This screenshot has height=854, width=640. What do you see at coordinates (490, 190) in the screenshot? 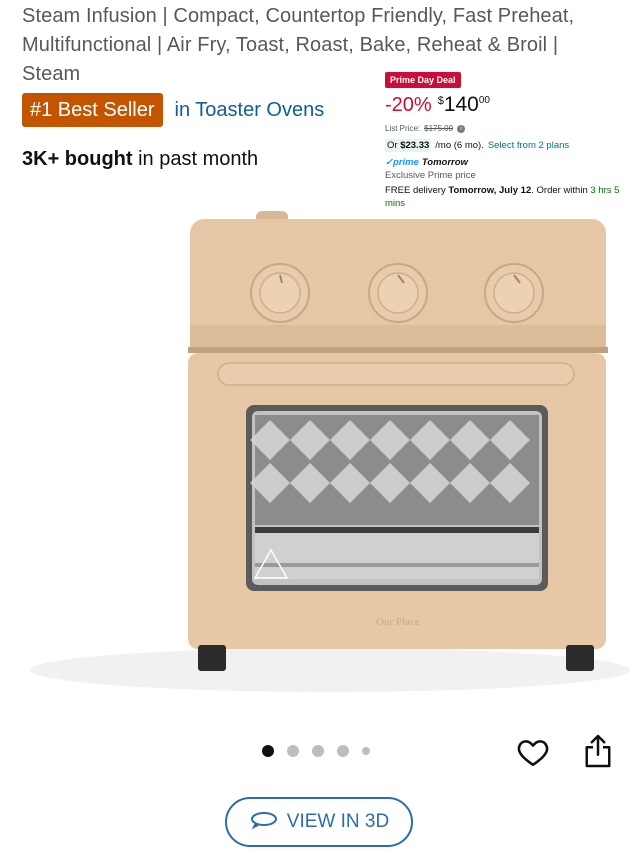
I see `delivery-date: Tomorrow, July 12` at bounding box center [490, 190].